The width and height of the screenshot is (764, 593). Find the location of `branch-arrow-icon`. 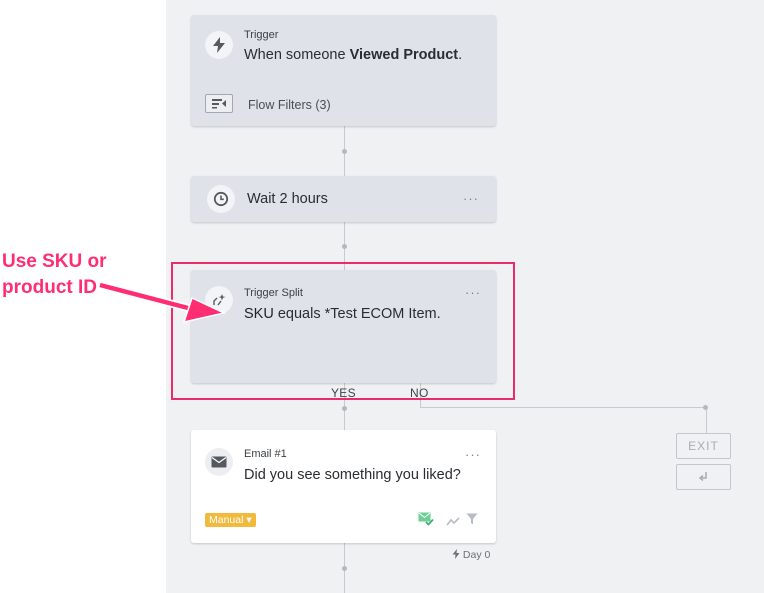

branch-arrow-icon is located at coordinates (702, 477).